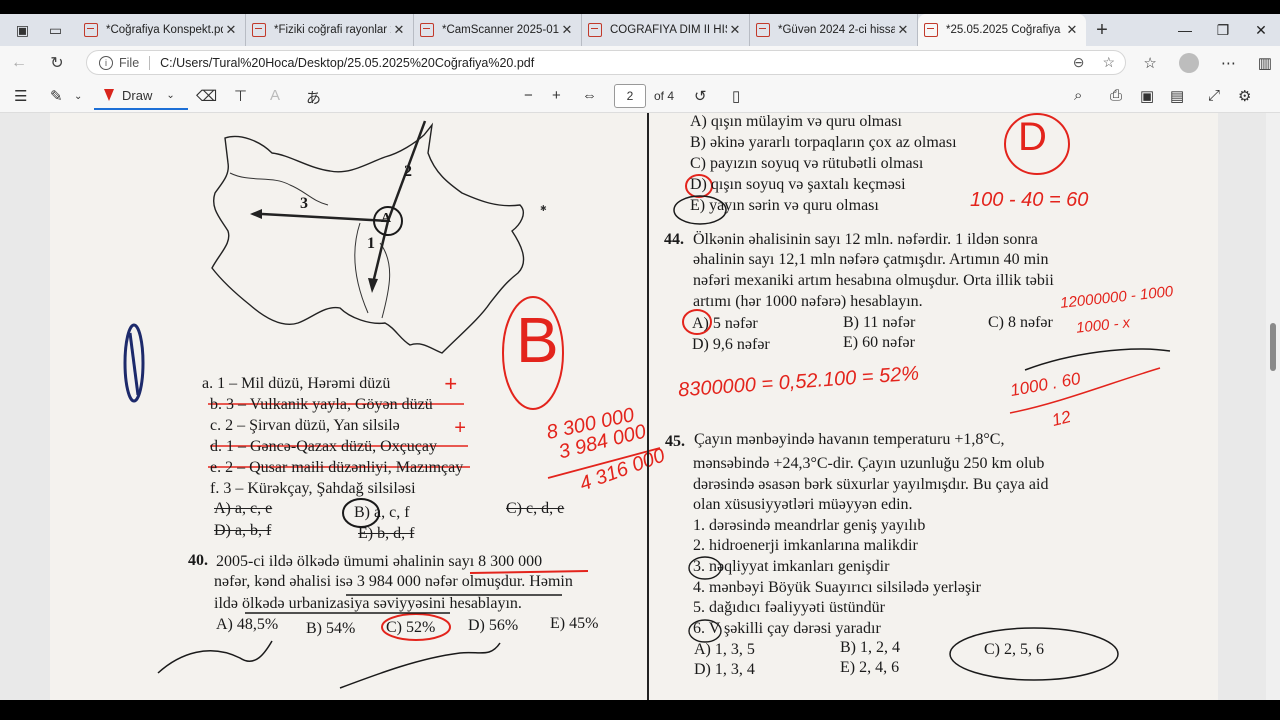 The width and height of the screenshot is (1280, 720). What do you see at coordinates (1244, 96) in the screenshot?
I see `settings-gear-icon: ⚙` at bounding box center [1244, 96].